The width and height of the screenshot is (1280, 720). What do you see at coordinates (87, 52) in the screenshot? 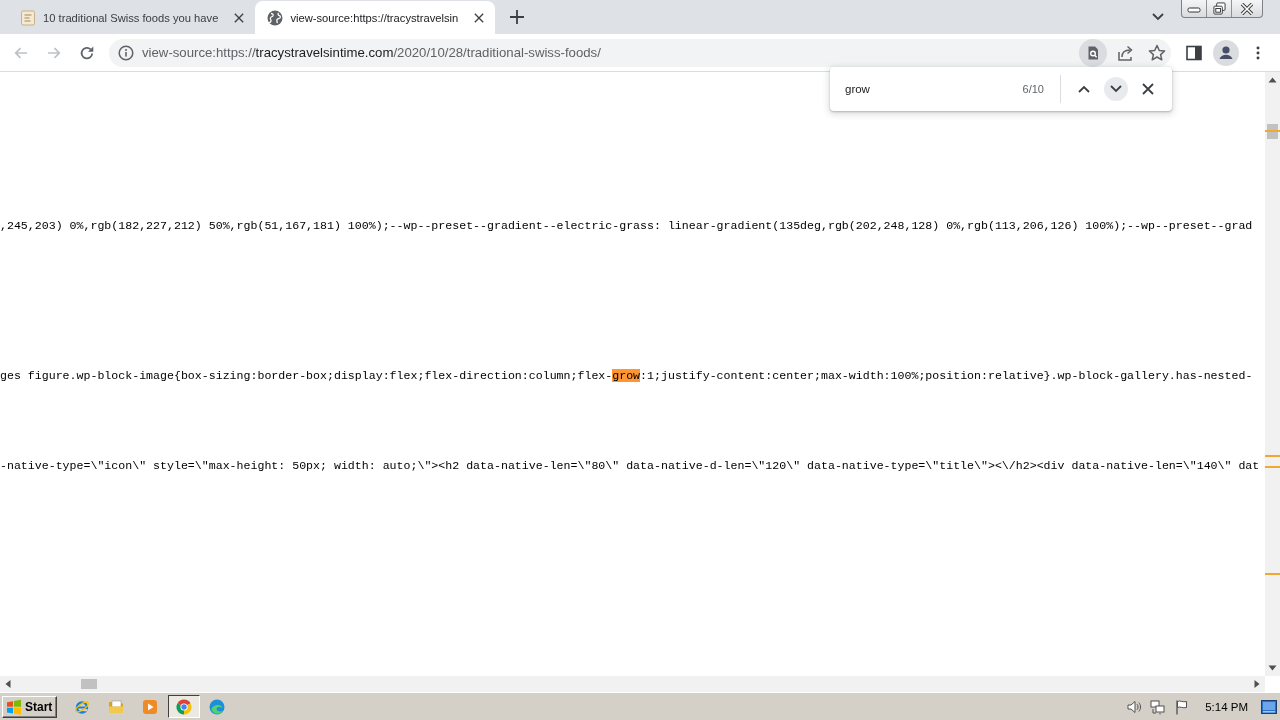
I see `reload-icon` at bounding box center [87, 52].